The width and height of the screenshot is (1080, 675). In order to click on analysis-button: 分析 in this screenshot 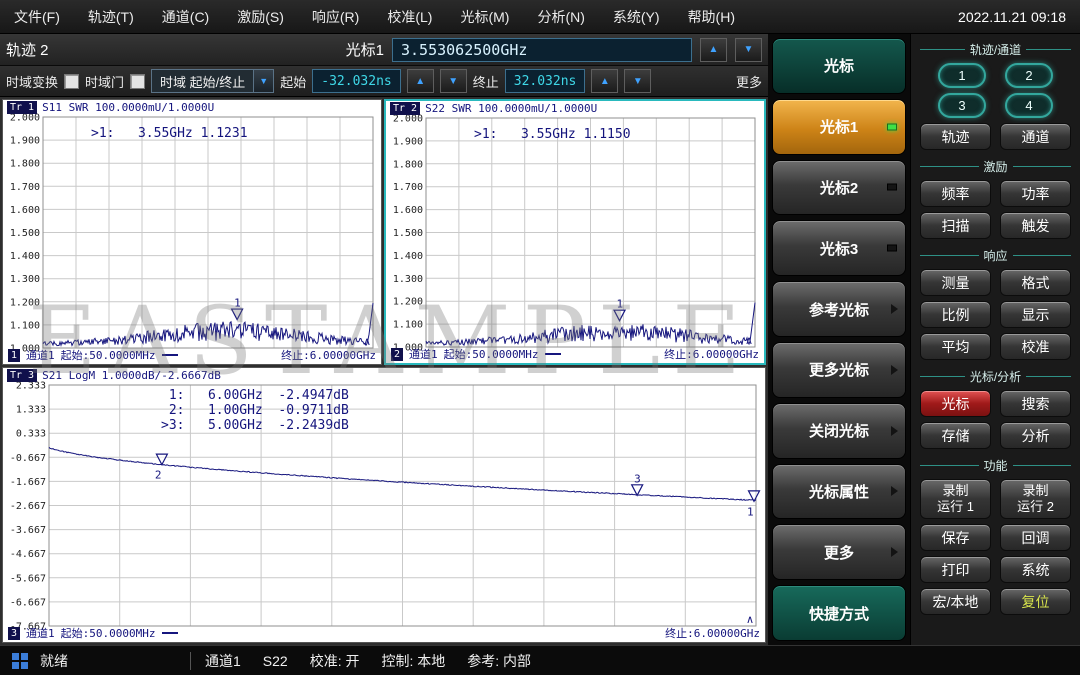, I will do `click(1035, 435)`.